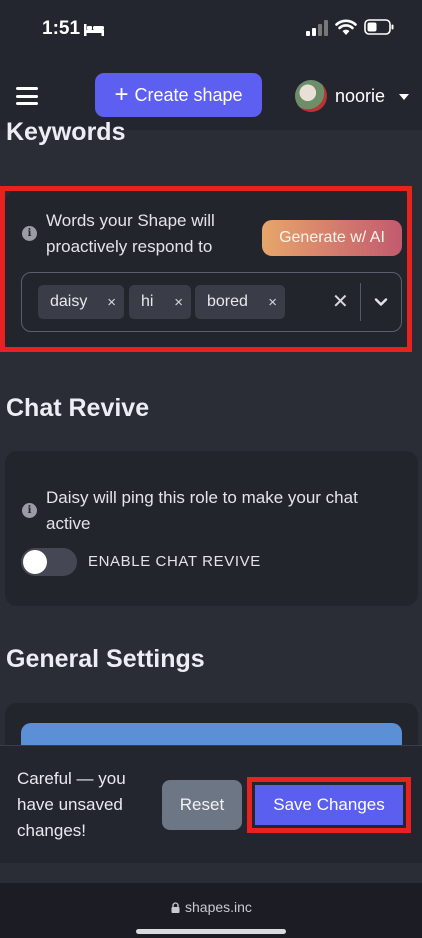  What do you see at coordinates (379, 27) in the screenshot?
I see `battery-icon` at bounding box center [379, 27].